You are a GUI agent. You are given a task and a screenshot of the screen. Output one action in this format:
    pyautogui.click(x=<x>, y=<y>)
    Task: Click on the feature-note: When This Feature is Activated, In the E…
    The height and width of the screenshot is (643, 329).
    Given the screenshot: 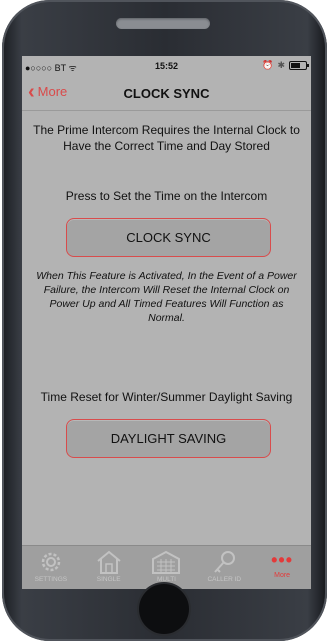 What is the action you would take?
    pyautogui.click(x=166, y=297)
    